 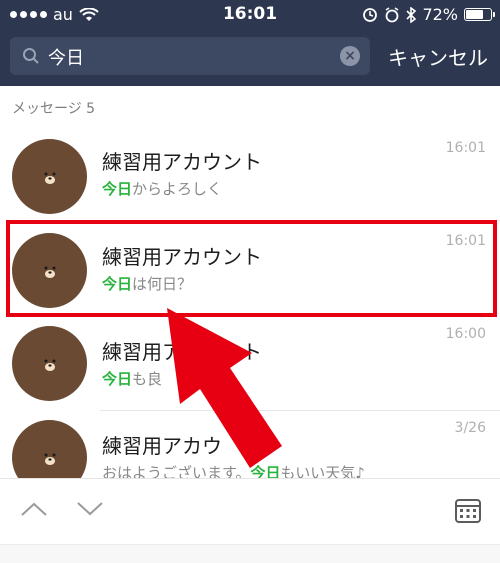 I want to click on battery-icon, so click(x=479, y=14).